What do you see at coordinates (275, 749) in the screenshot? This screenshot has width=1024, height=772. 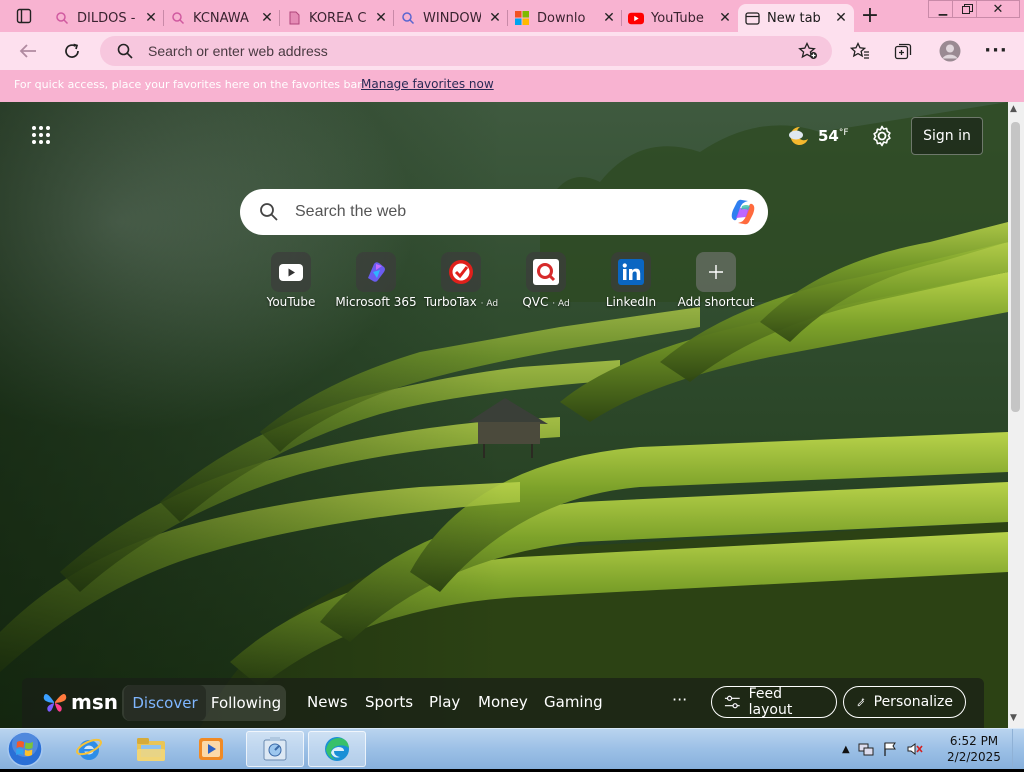 I see `taskbar-control-panel` at bounding box center [275, 749].